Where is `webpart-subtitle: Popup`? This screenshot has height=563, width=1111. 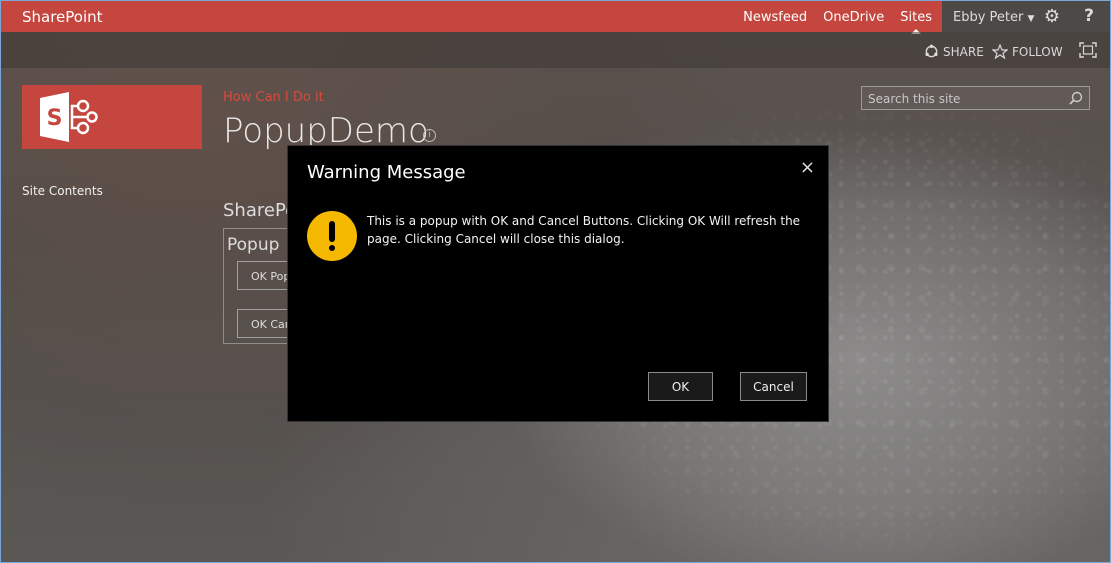 webpart-subtitle: Popup is located at coordinates (253, 245).